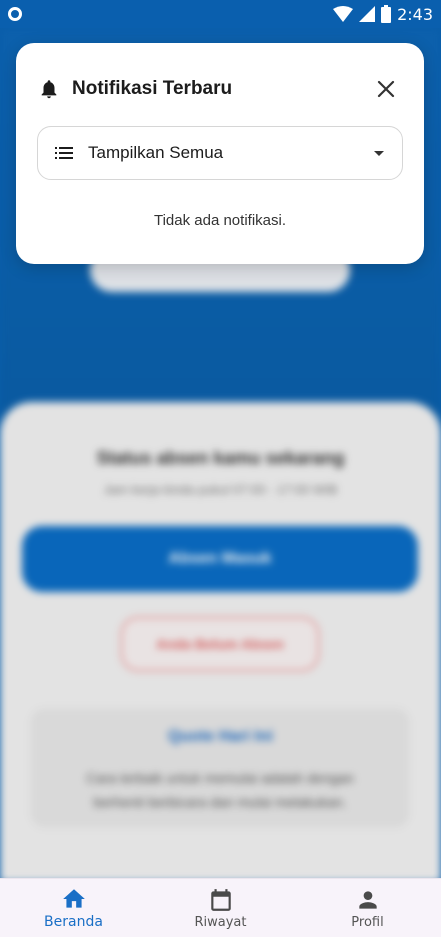  Describe the element at coordinates (49, 89) in the screenshot. I see `bell-icon` at that location.